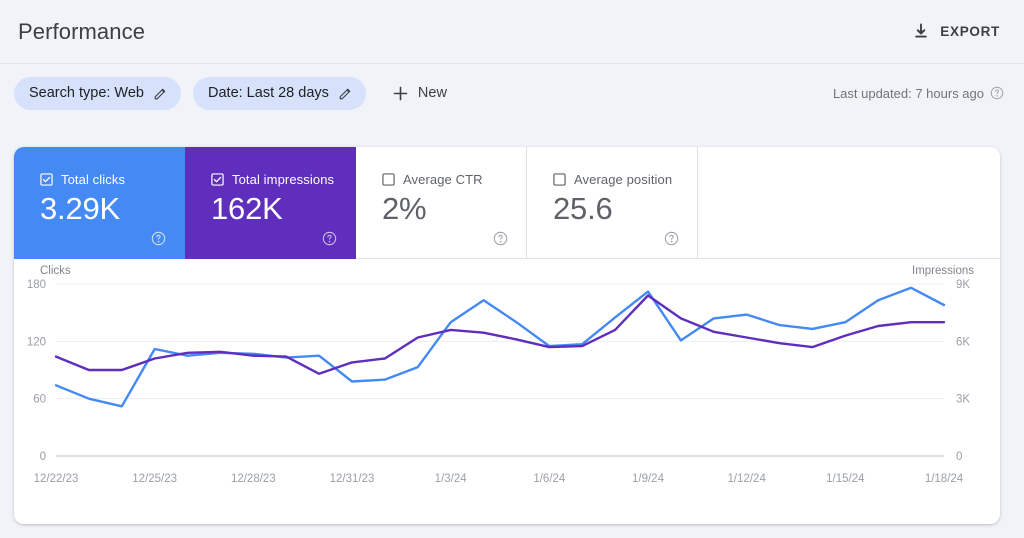 This screenshot has height=538, width=1024. Describe the element at coordinates (959, 457) in the screenshot. I see `chart-y2-tick-label: 0` at that location.